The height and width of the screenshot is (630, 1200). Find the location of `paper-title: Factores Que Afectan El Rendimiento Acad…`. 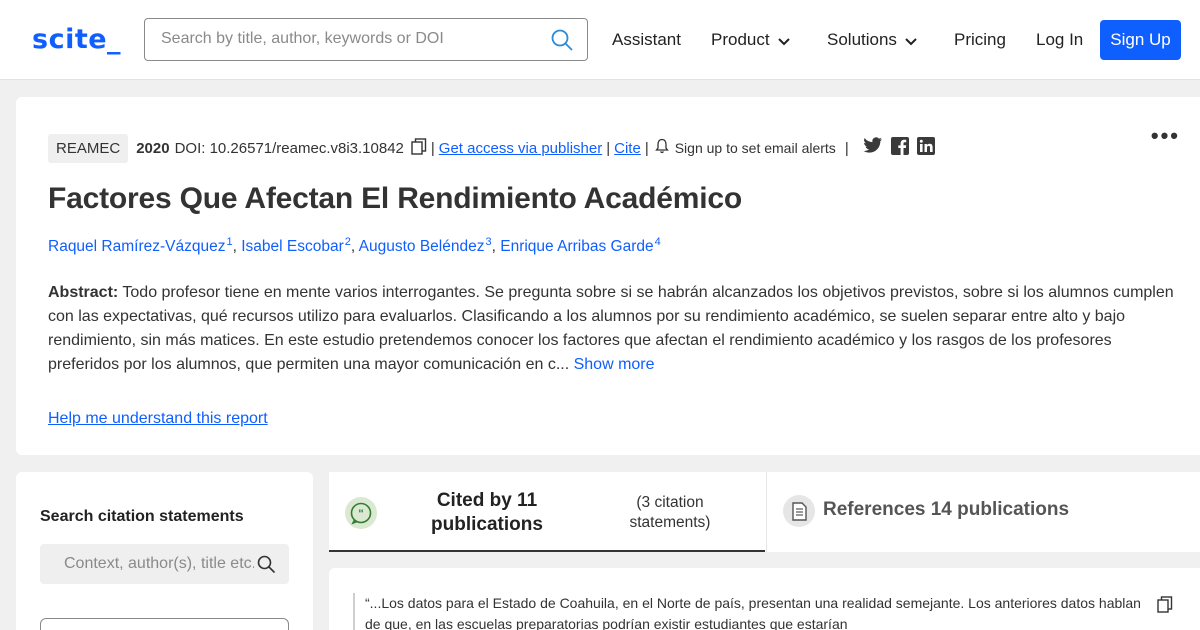

paper-title: Factores Que Afectan El Rendimiento Acad… is located at coordinates (395, 198).